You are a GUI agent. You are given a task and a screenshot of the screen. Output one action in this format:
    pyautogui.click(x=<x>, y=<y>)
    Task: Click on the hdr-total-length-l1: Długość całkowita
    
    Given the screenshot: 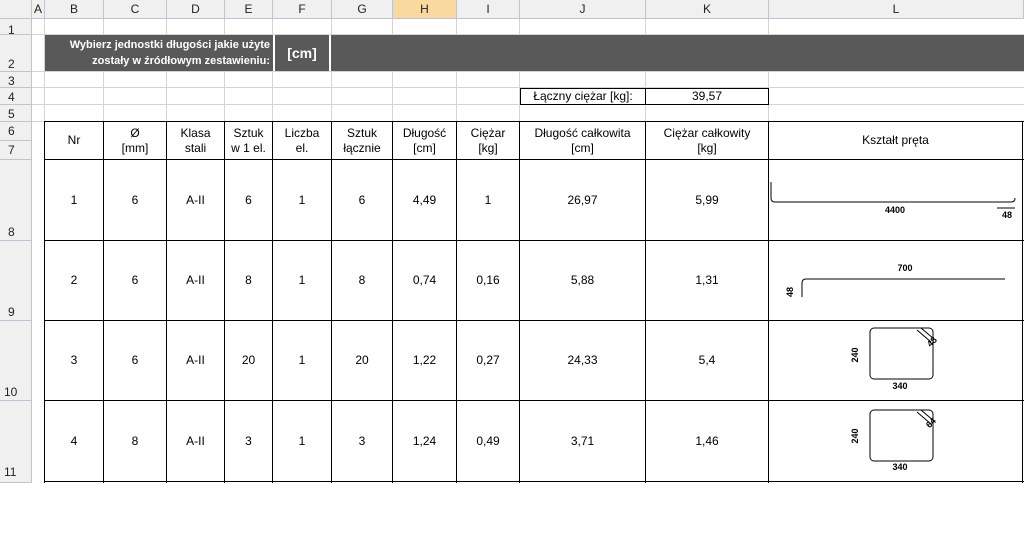 What is the action you would take?
    pyautogui.click(x=582, y=132)
    